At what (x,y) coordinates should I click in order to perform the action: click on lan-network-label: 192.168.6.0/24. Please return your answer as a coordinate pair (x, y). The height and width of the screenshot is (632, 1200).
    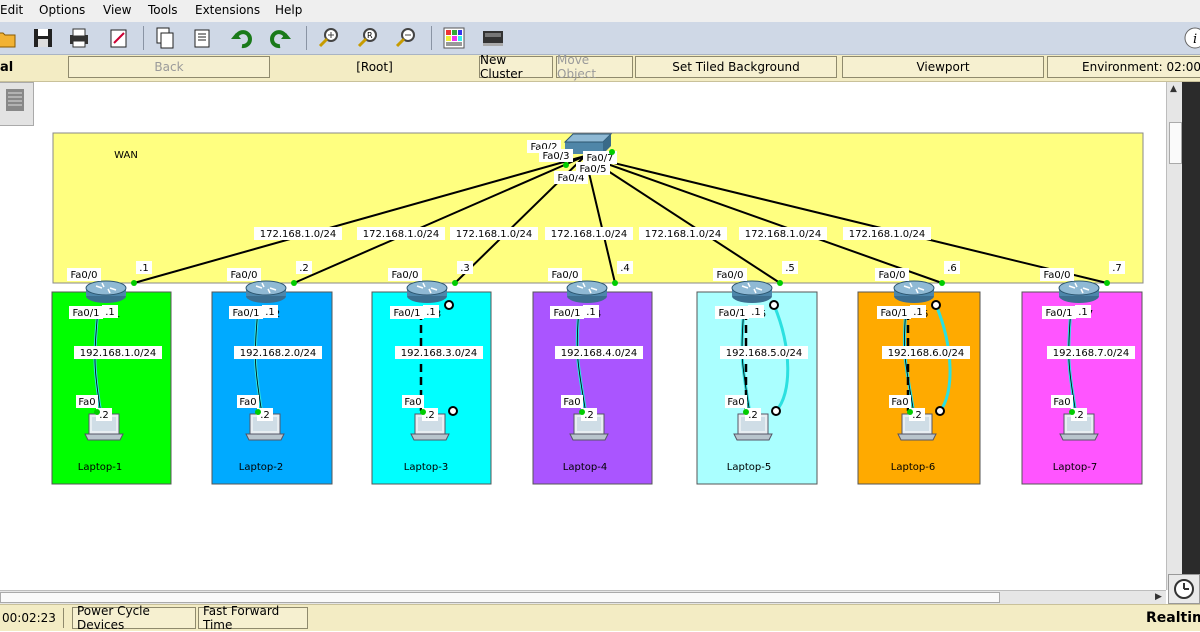
    Looking at the image, I should click on (926, 352).